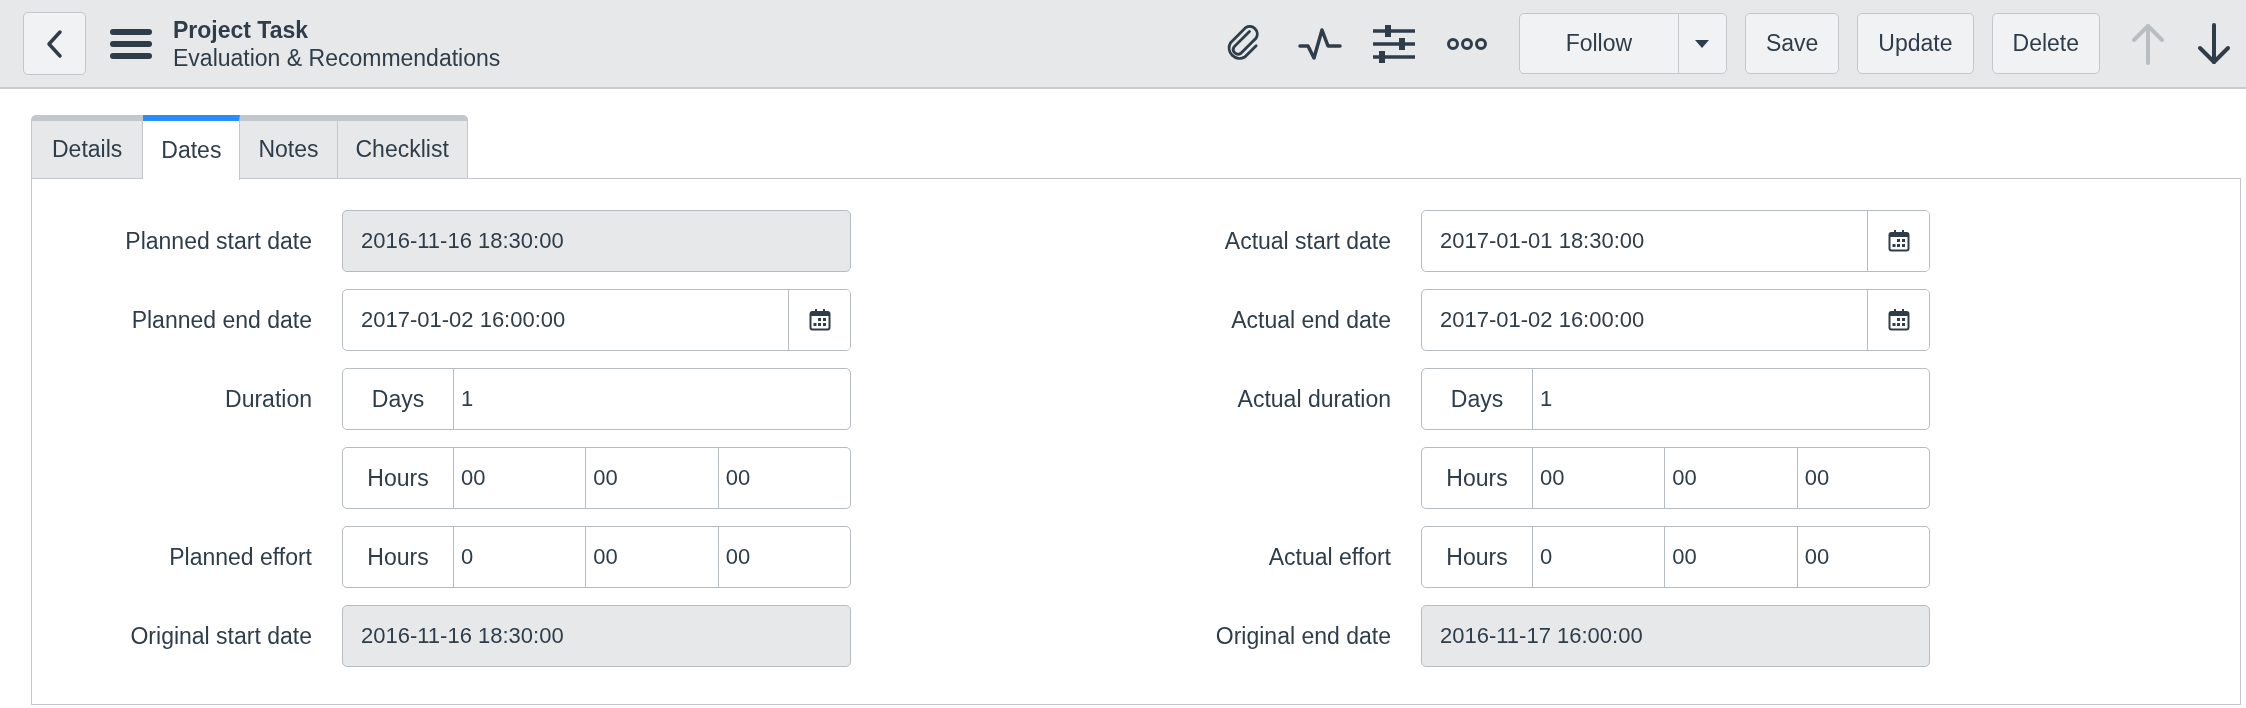 The width and height of the screenshot is (2246, 708). What do you see at coordinates (1542, 241) in the screenshot?
I see `date-value: 2017-01-01 18:30:00` at bounding box center [1542, 241].